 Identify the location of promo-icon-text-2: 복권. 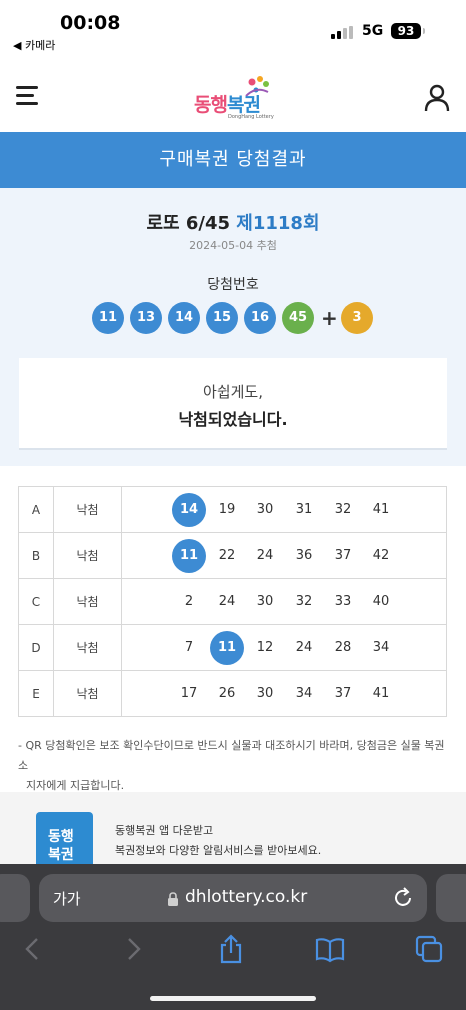
(61, 855).